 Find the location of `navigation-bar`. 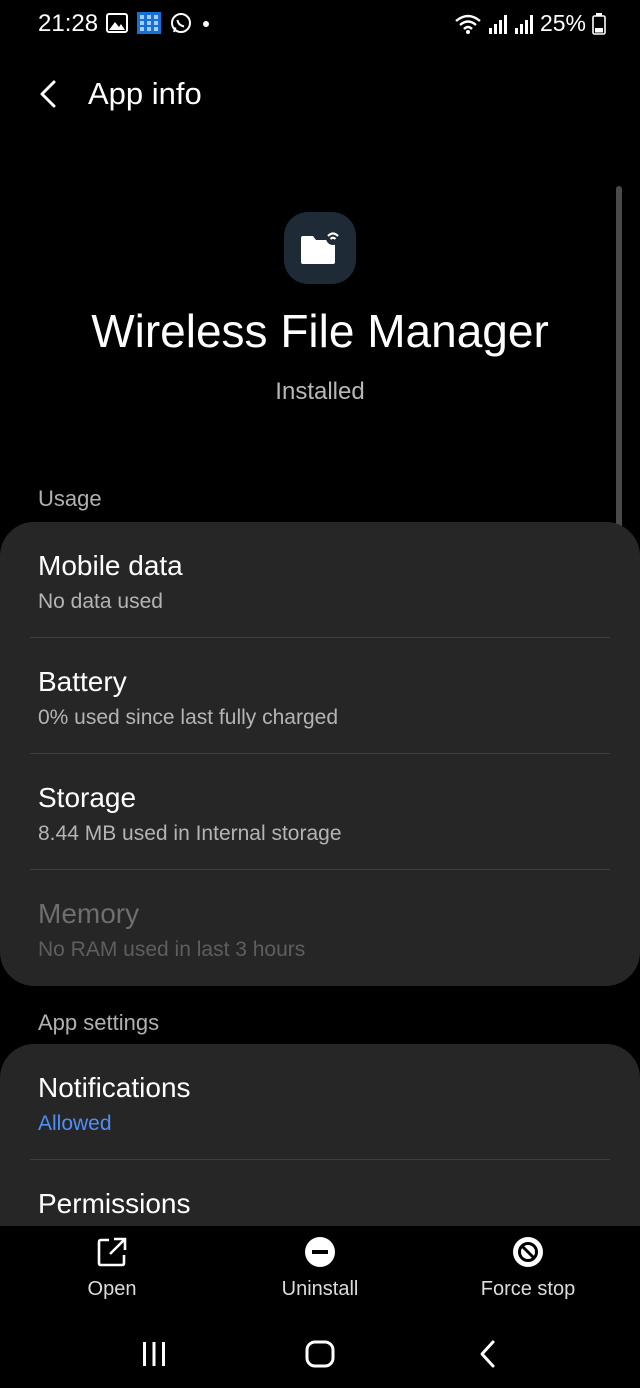

navigation-bar is located at coordinates (320, 1353).